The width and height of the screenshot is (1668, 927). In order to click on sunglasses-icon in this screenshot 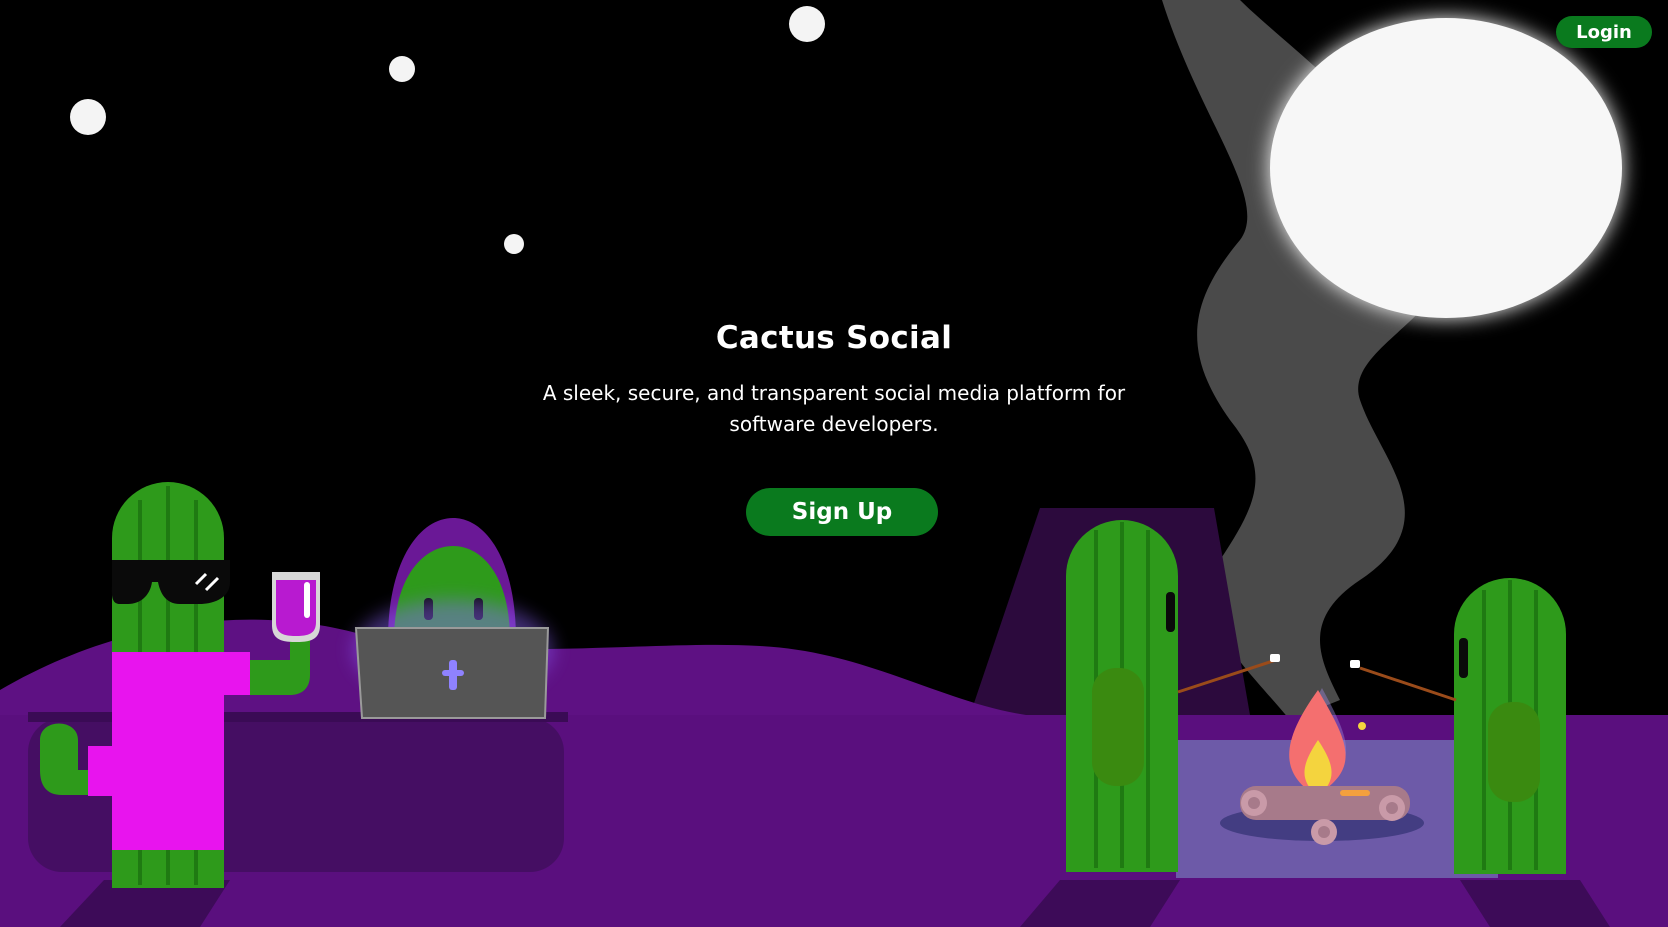, I will do `click(170, 582)`.